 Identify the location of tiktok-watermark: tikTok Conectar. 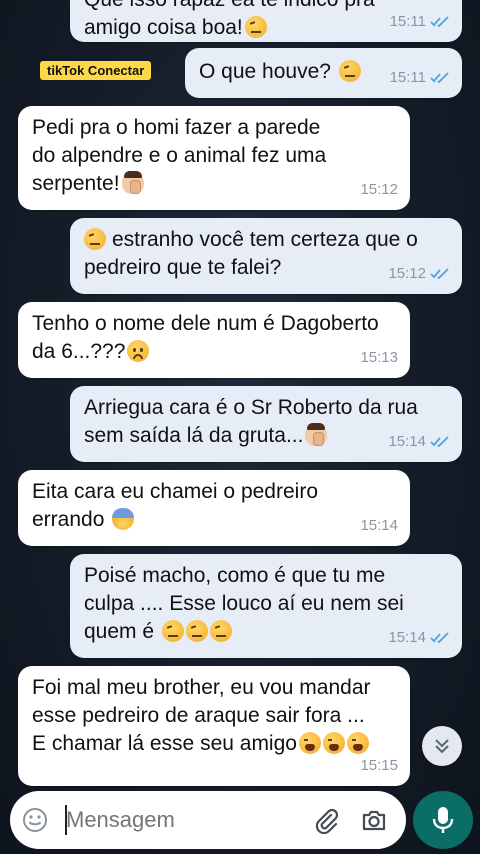
(96, 70).